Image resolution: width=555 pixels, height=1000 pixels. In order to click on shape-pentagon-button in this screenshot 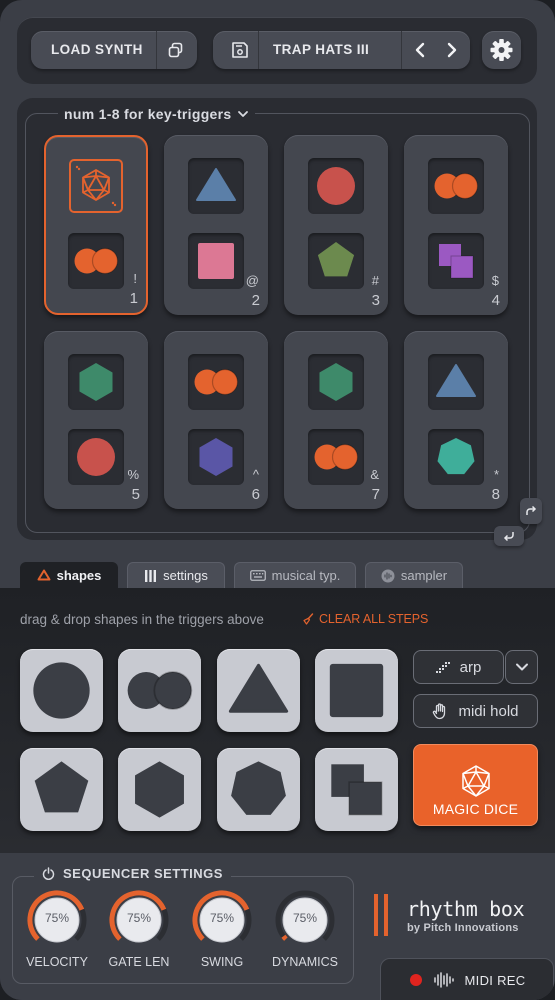, I will do `click(61, 789)`.